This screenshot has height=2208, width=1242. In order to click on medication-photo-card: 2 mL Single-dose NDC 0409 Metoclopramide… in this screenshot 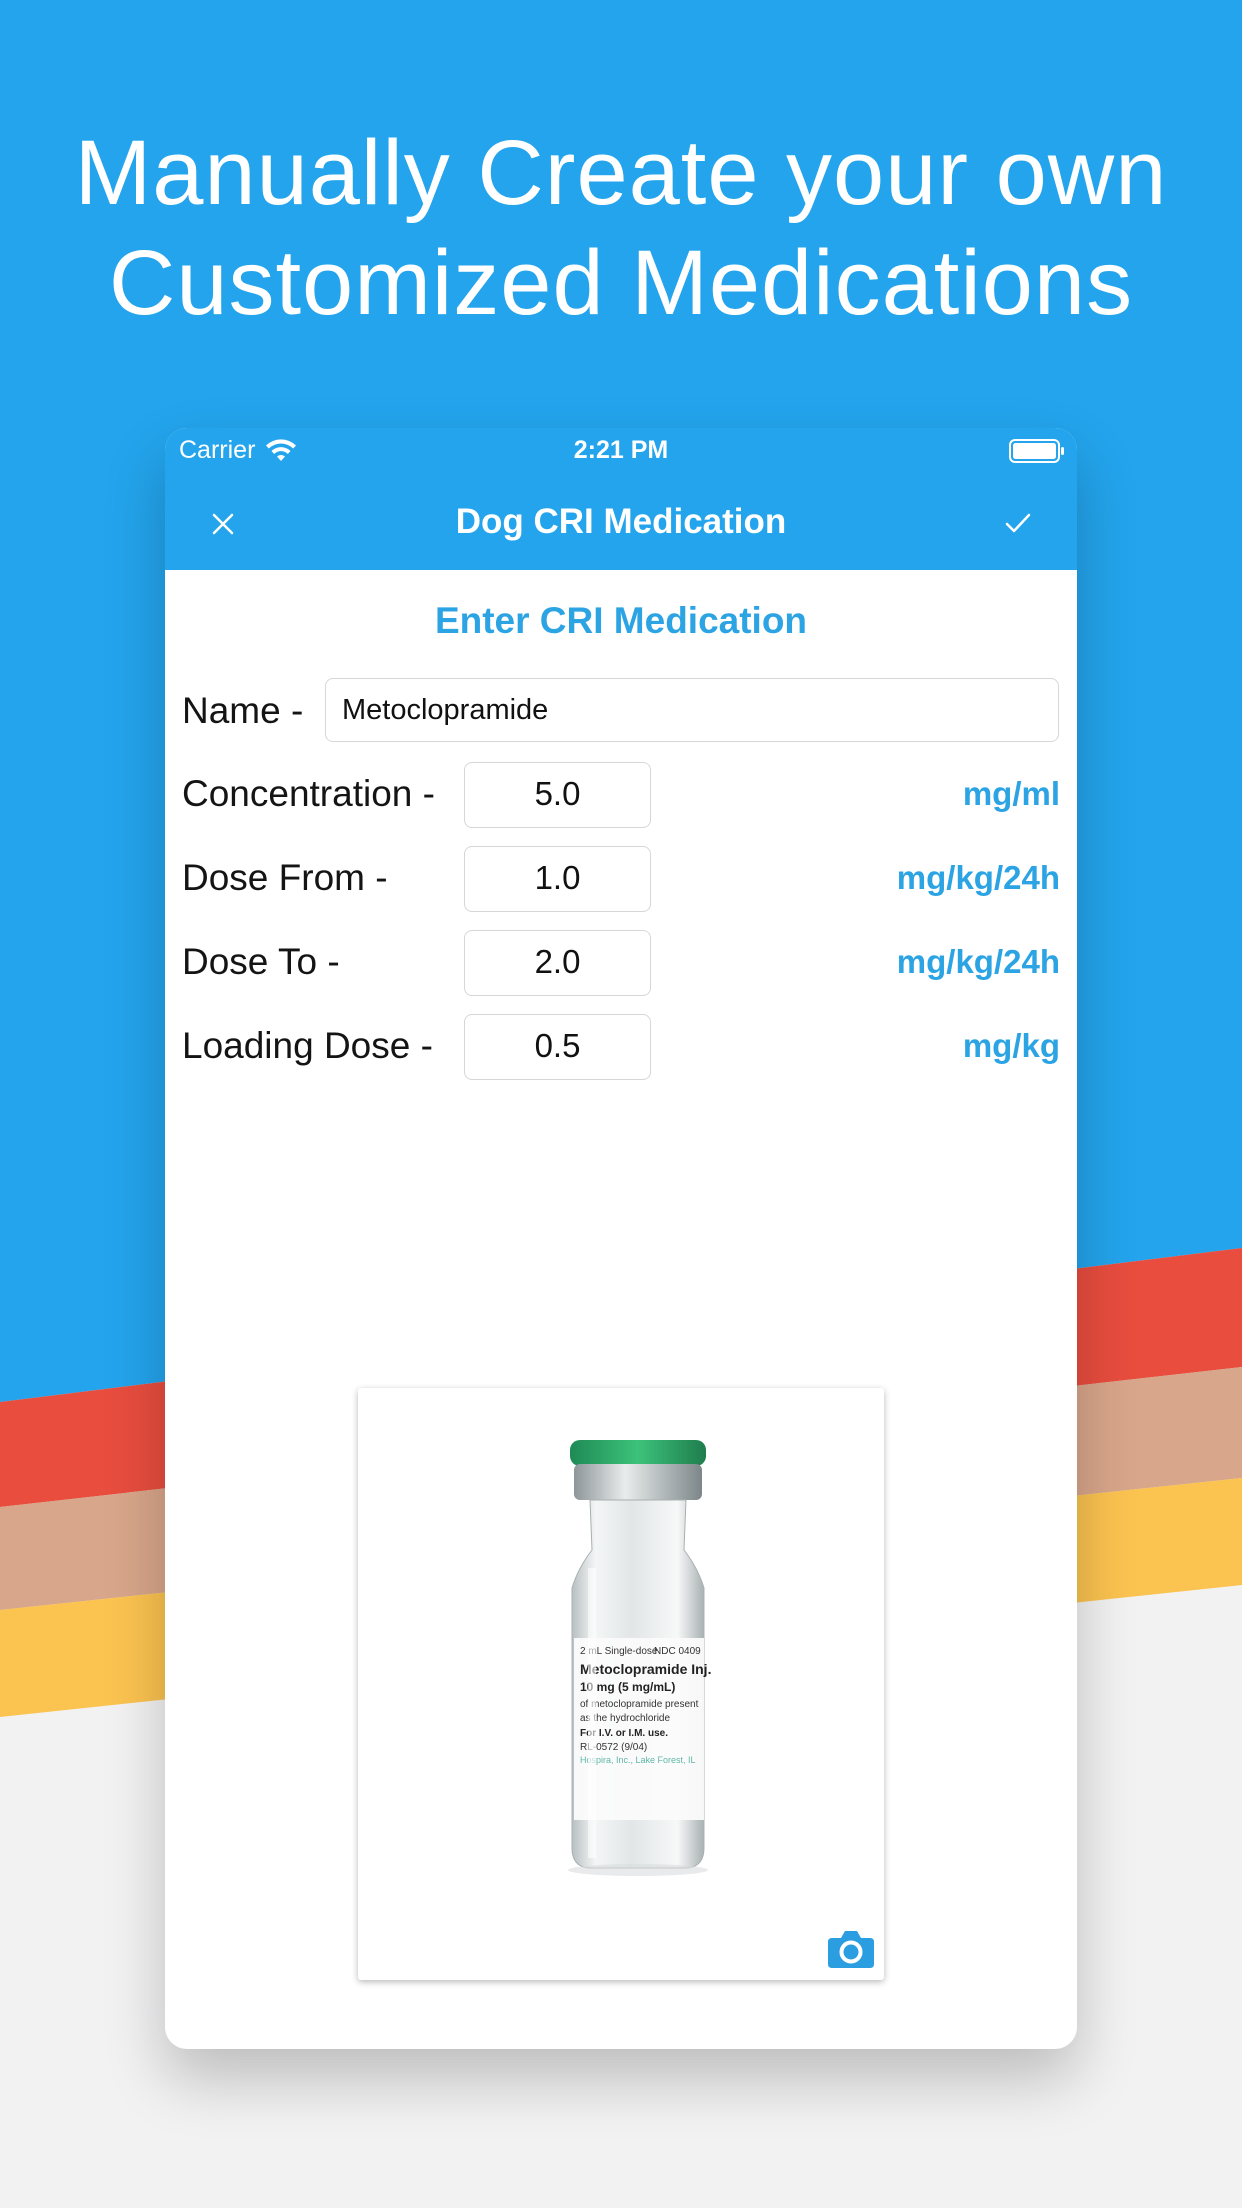, I will do `click(621, 1684)`.